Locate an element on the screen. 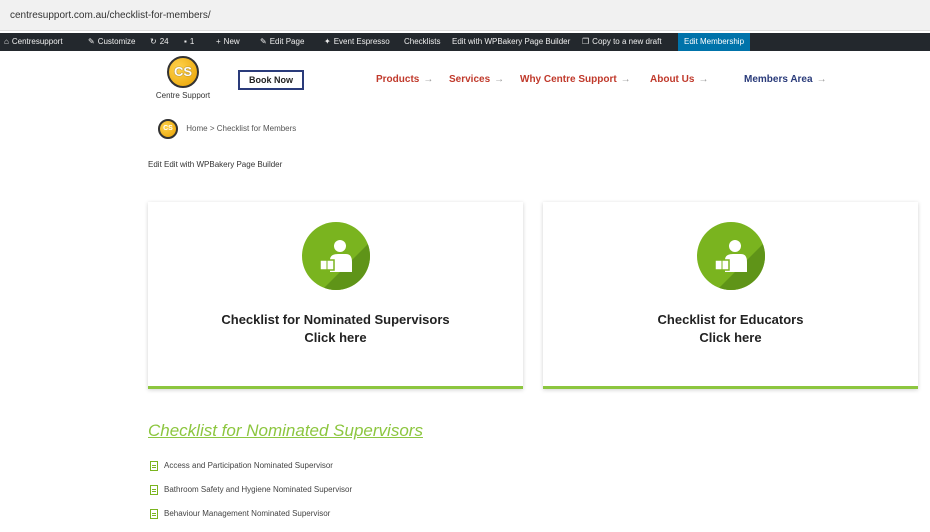 The height and width of the screenshot is (532, 930). plus-icon: + is located at coordinates (218, 41).